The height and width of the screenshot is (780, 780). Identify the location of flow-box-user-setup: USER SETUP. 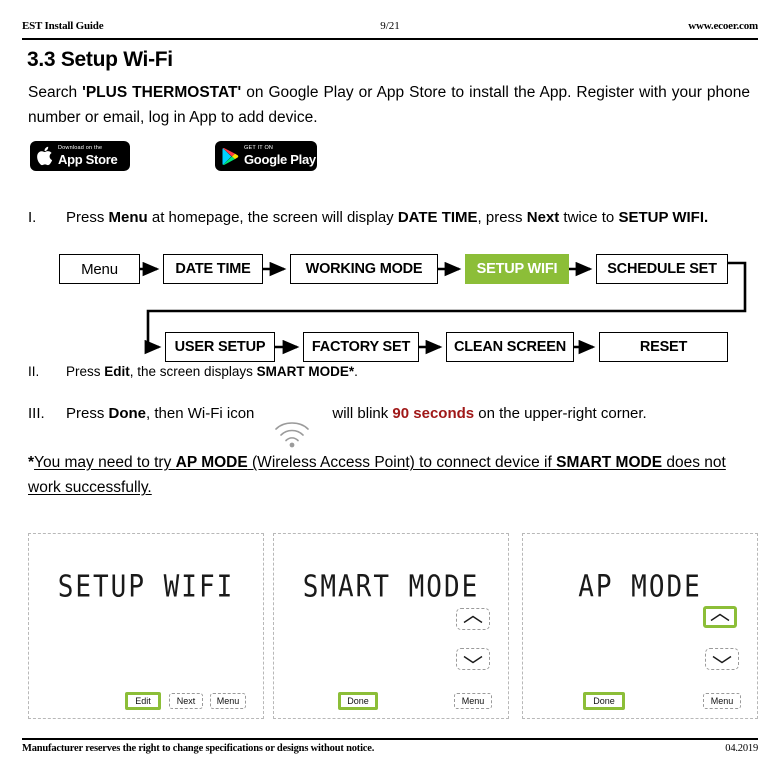
(220, 347).